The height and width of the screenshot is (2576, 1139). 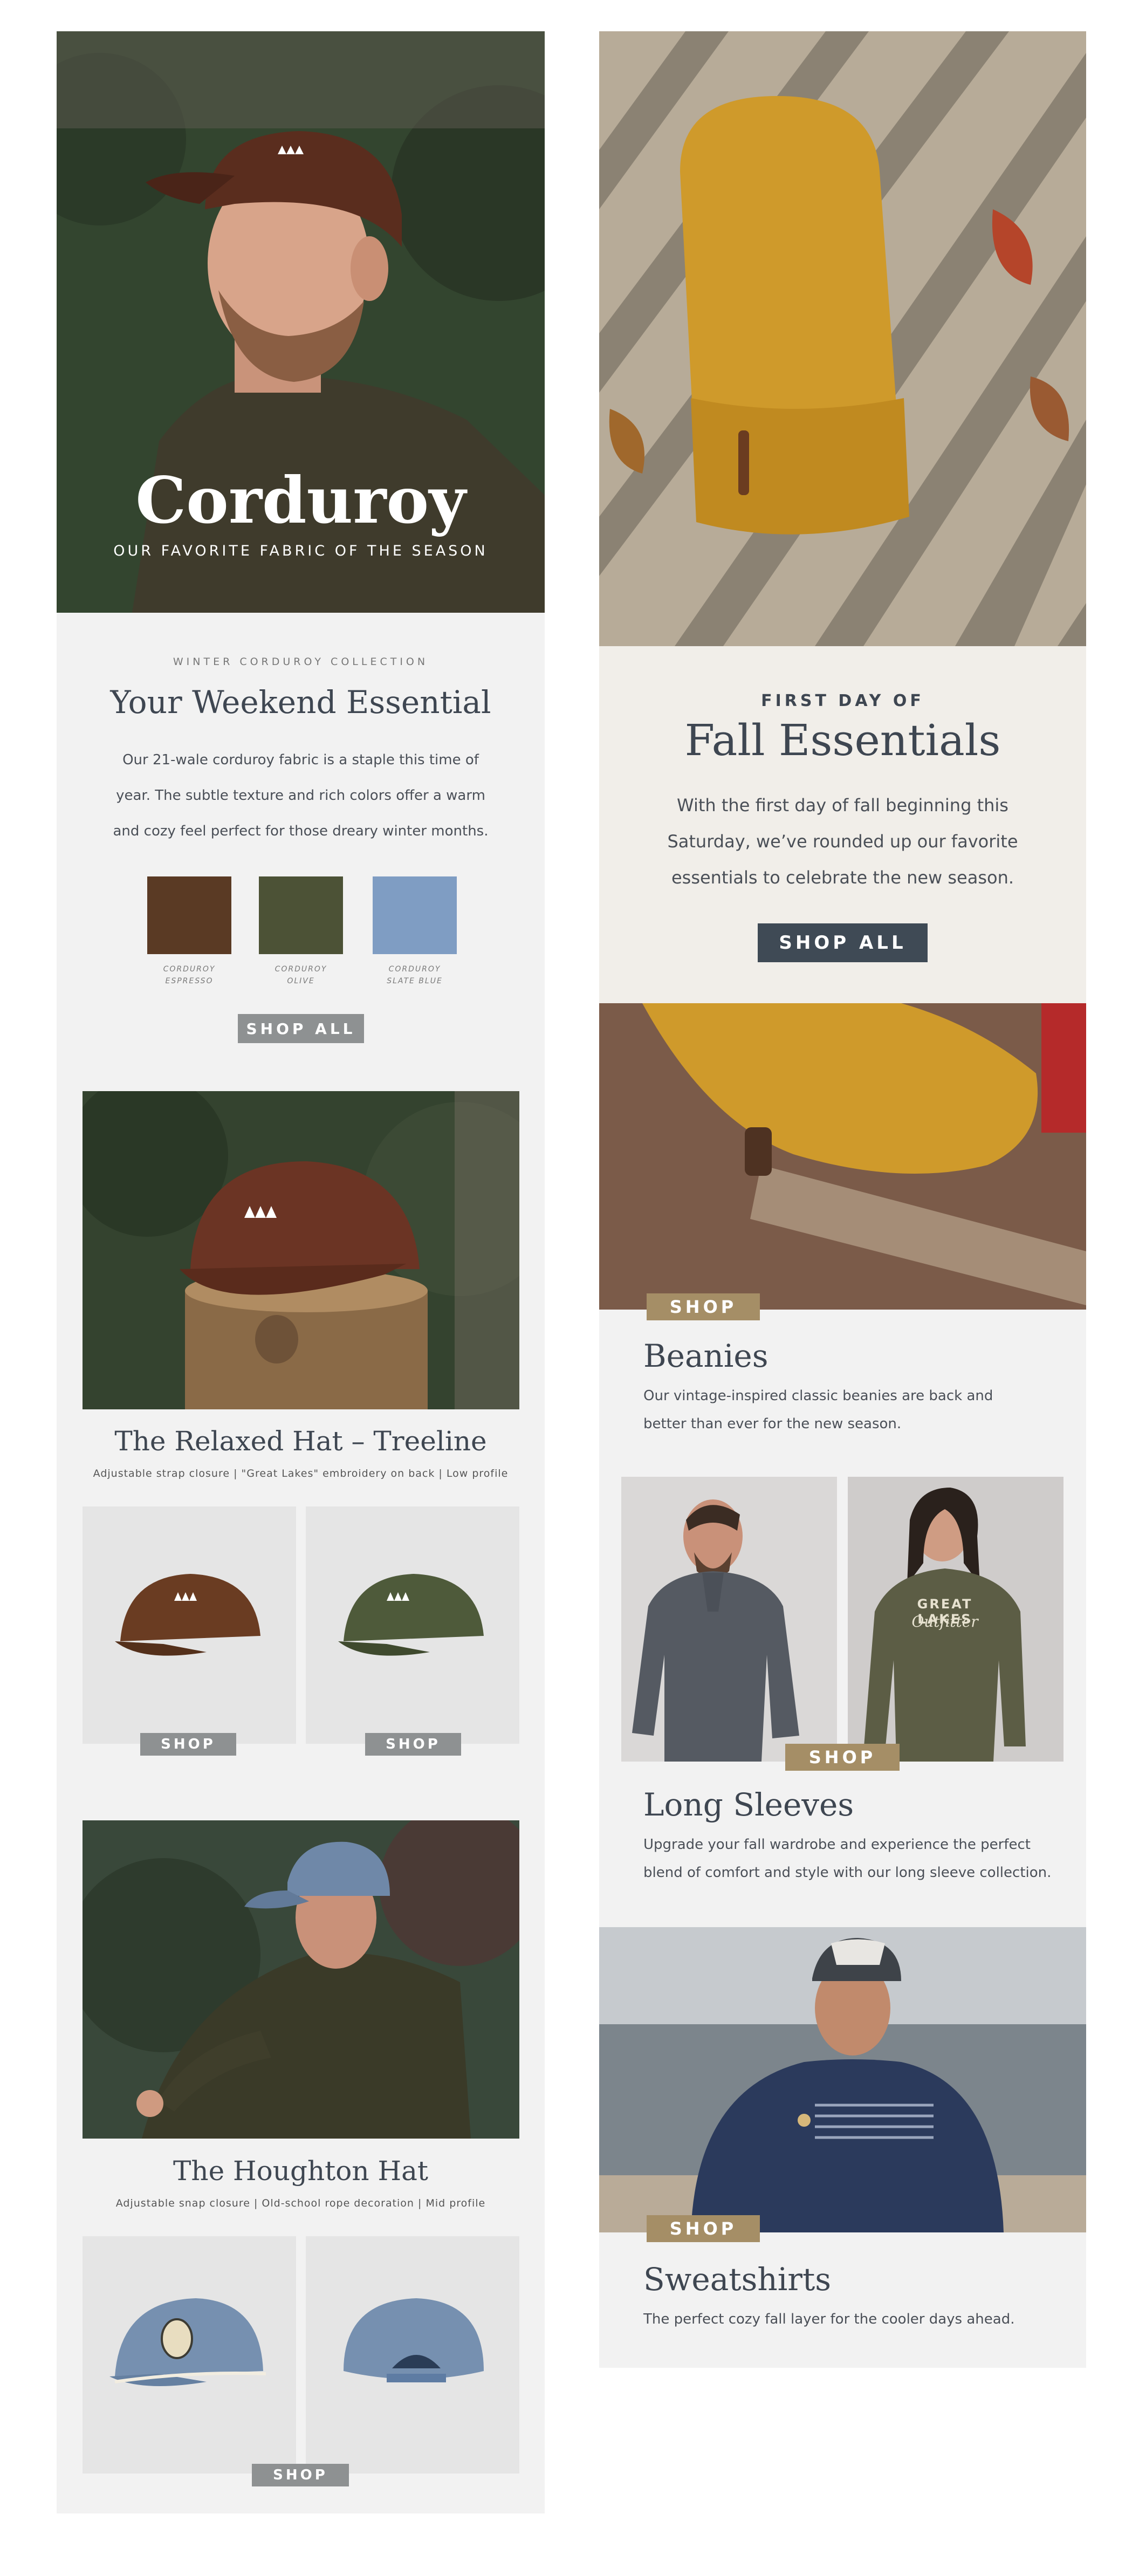 What do you see at coordinates (415, 975) in the screenshot?
I see `swatch-label-slate-blue: CORDUROY SLATE BLUE` at bounding box center [415, 975].